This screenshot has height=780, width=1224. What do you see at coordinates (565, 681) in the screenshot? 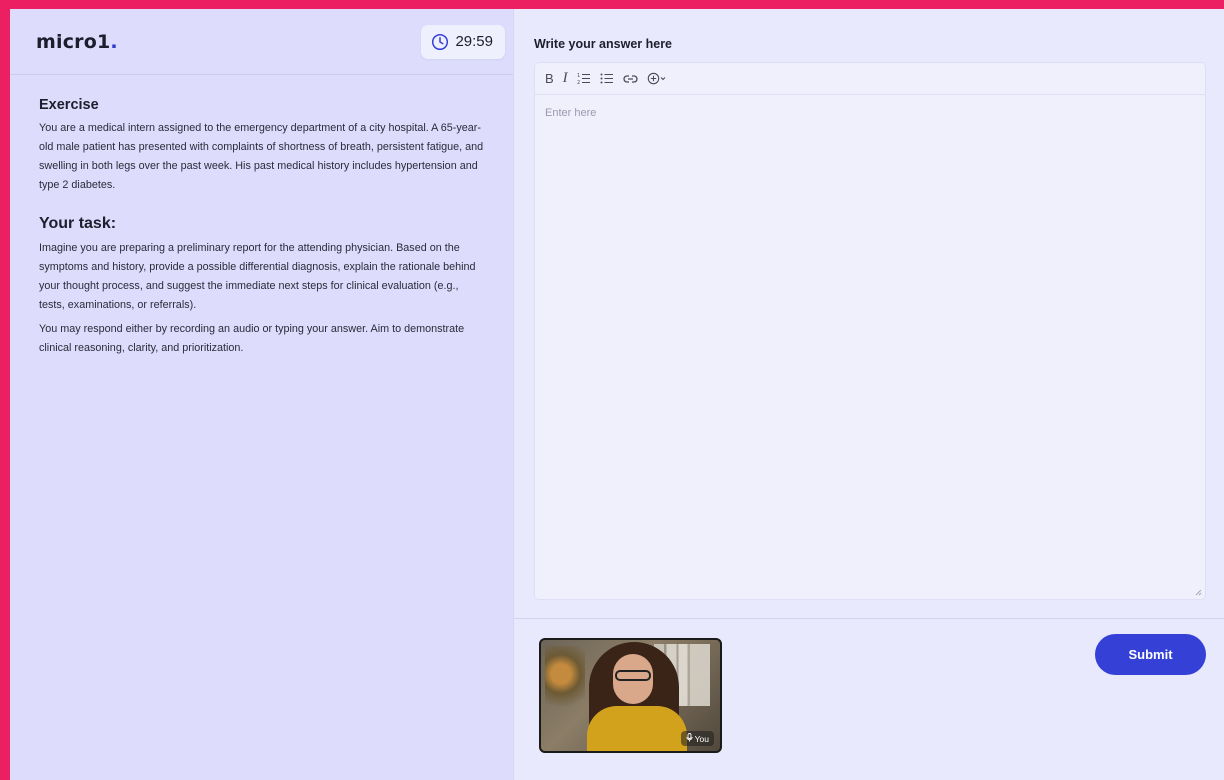
I see `video-background-plant` at bounding box center [565, 681].